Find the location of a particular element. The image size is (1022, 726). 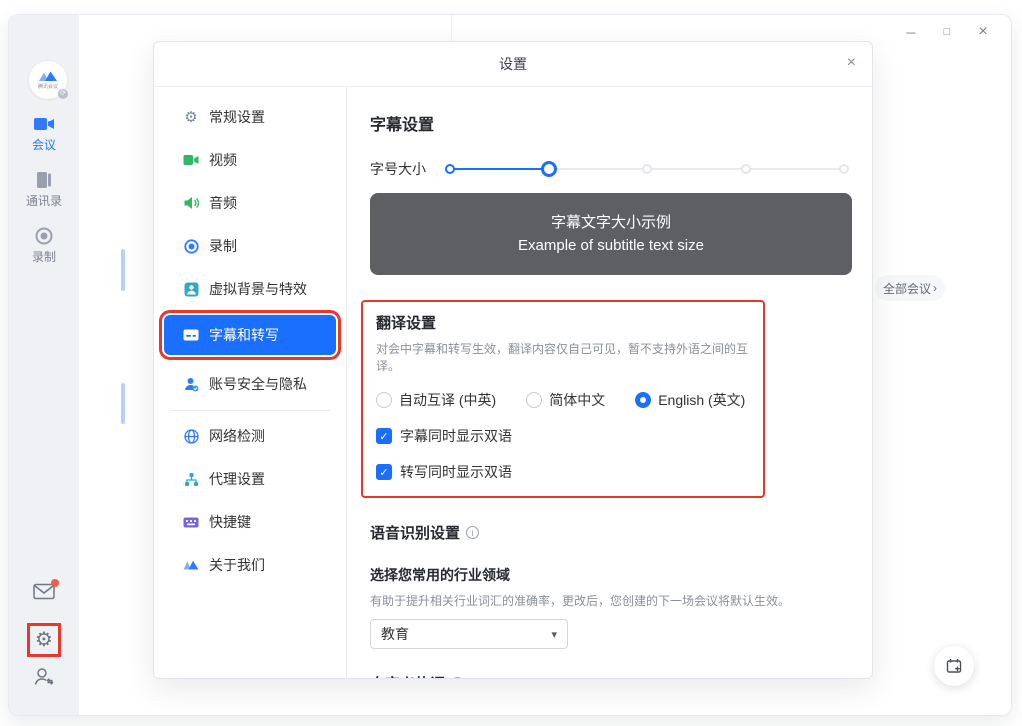

menu-item-captions-transcription: 字幕和转写 is located at coordinates (250, 335).